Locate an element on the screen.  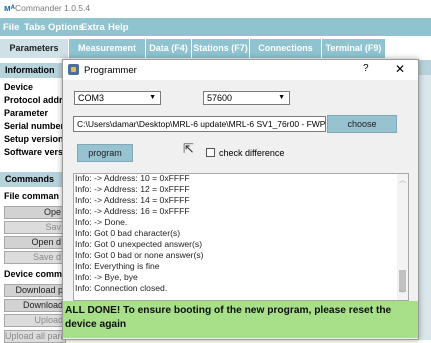
app-logo-icon: ᴍᴬ is located at coordinates (10, 8).